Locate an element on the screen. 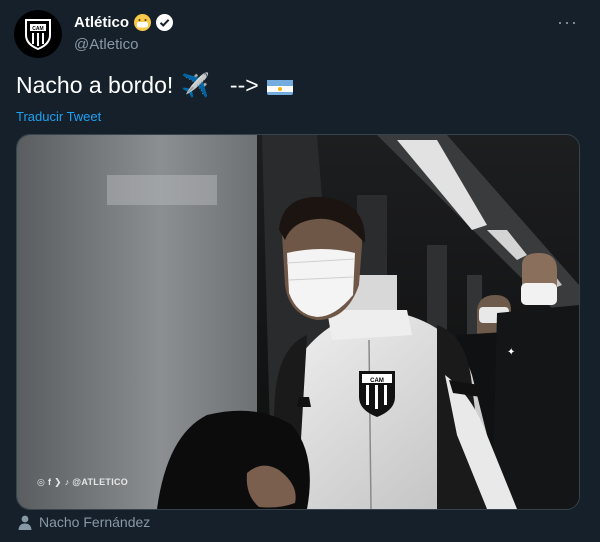 This screenshot has width=600, height=542. arrow-text: --> is located at coordinates (244, 85).